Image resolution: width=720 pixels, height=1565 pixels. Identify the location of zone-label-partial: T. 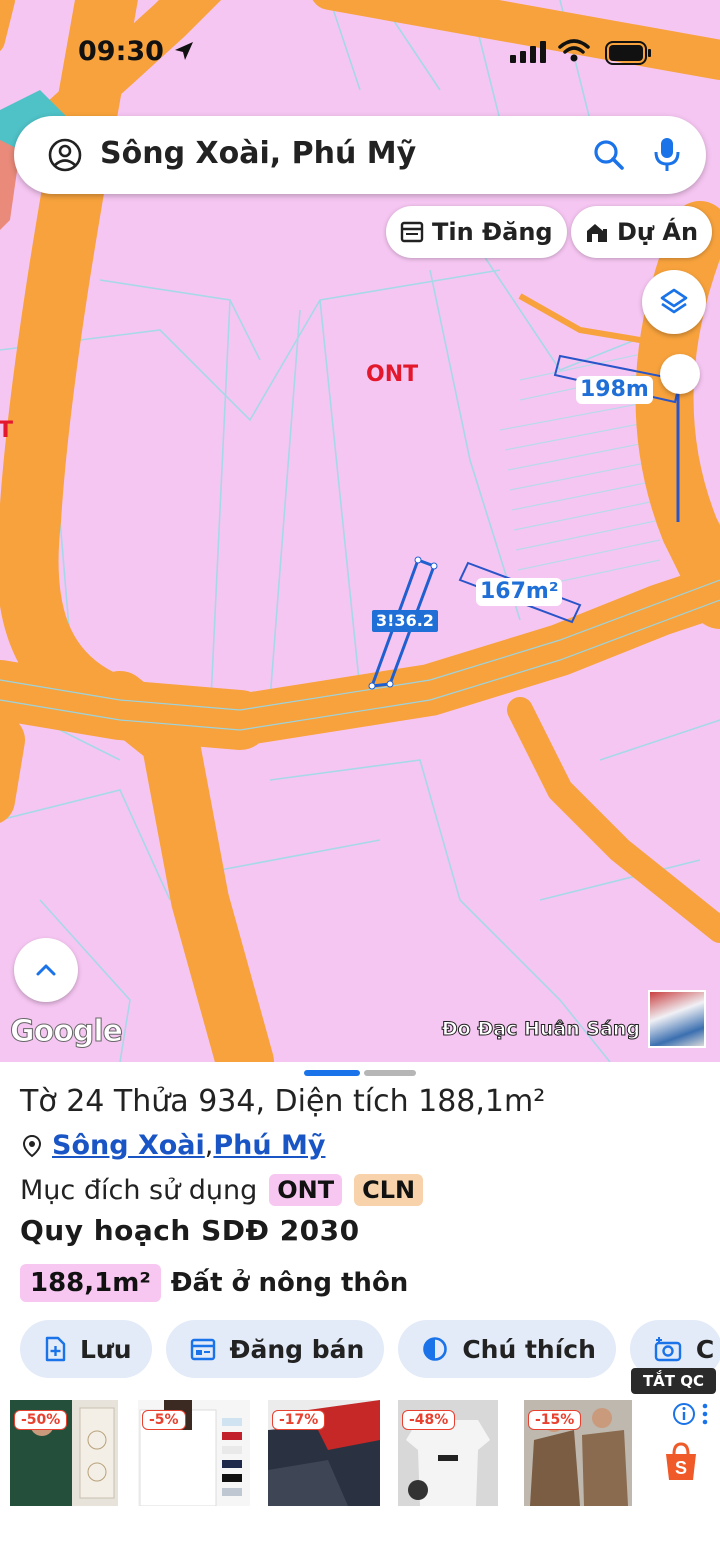
(7, 430).